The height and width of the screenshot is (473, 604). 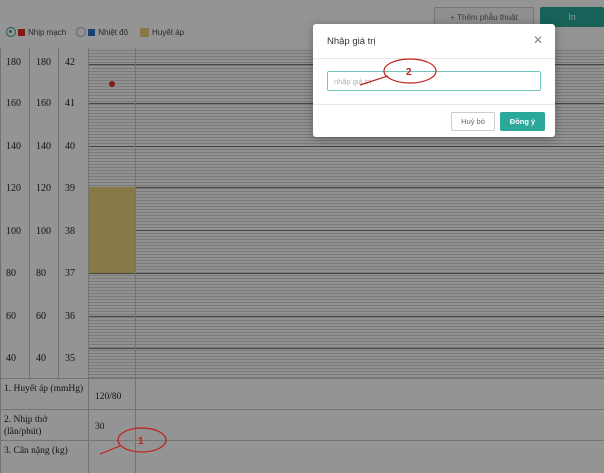 What do you see at coordinates (473, 121) in the screenshot?
I see `cancel-button: Huỷ bỏ` at bounding box center [473, 121].